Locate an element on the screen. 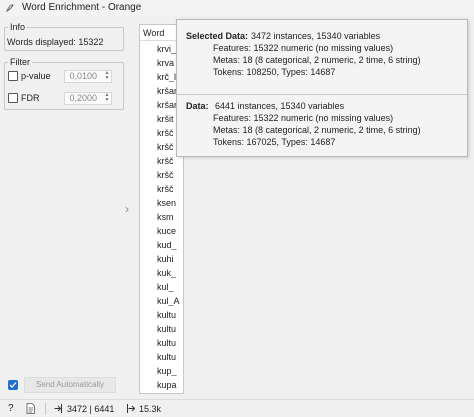  send-automatically-checkbox is located at coordinates (13, 385).